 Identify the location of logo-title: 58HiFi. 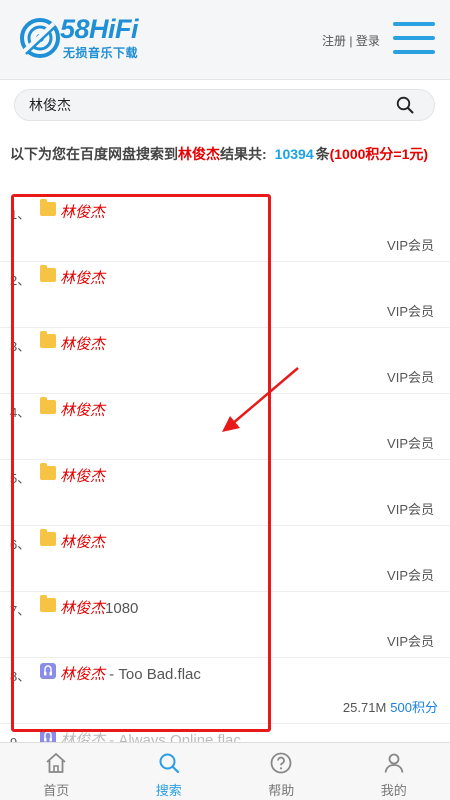
(99, 29).